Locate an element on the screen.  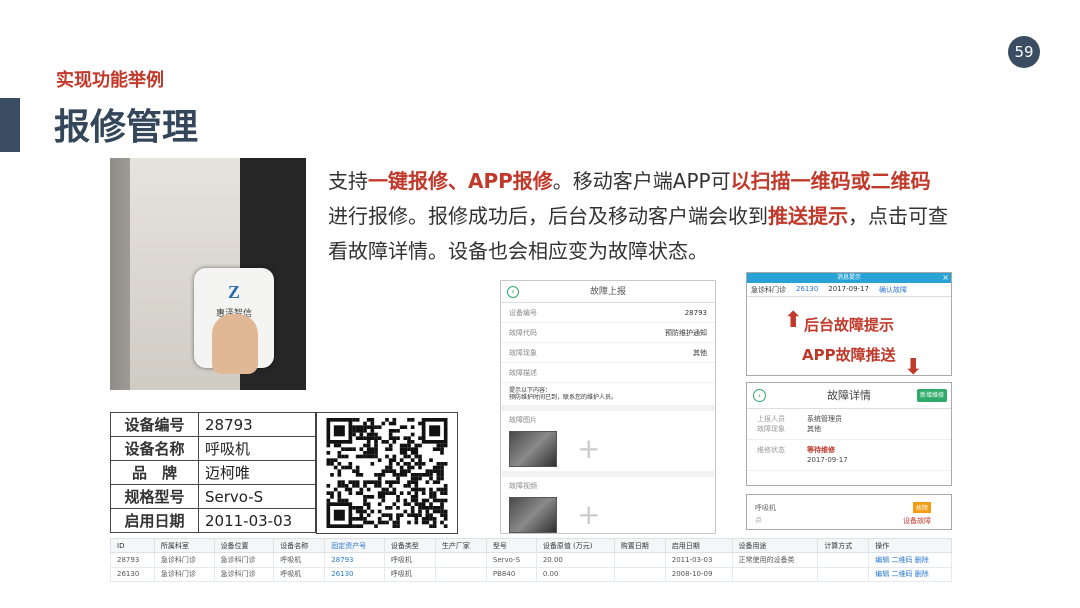
info-value: 28793 is located at coordinates (257, 424).